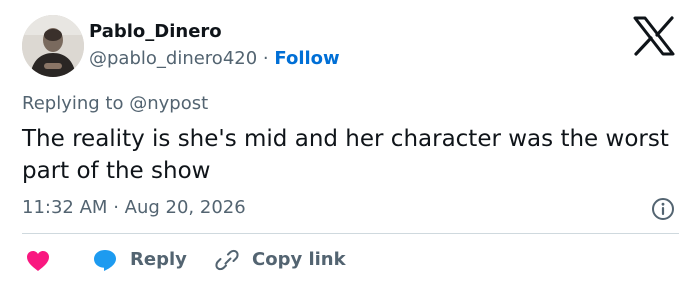 This screenshot has height=287, width=700. I want to click on author-name: Pablo_Dinero, so click(155, 31).